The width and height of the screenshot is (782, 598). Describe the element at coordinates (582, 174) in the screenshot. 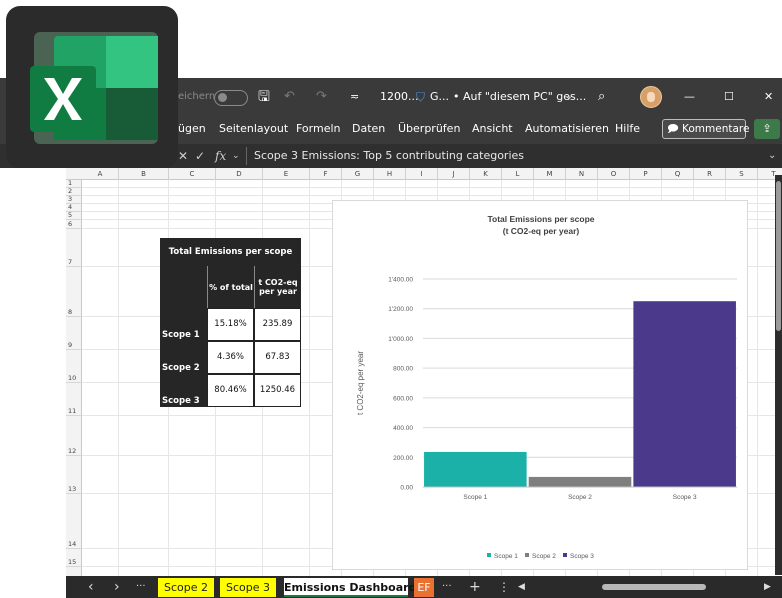

I see `column-header: N` at that location.